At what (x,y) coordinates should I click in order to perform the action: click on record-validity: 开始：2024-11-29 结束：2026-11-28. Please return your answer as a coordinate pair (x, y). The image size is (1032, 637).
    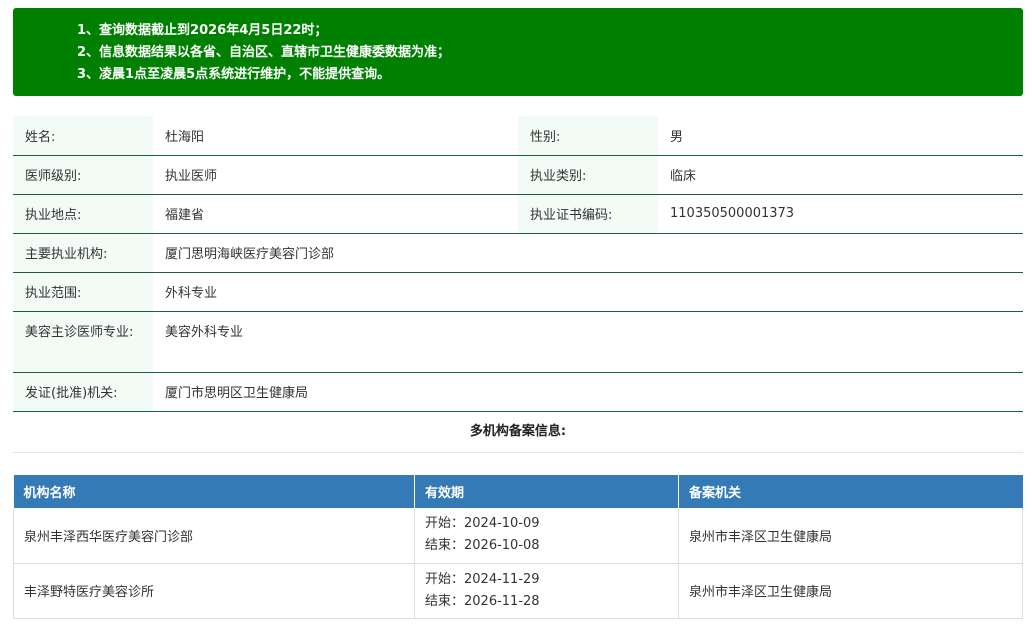
    Looking at the image, I should click on (546, 591).